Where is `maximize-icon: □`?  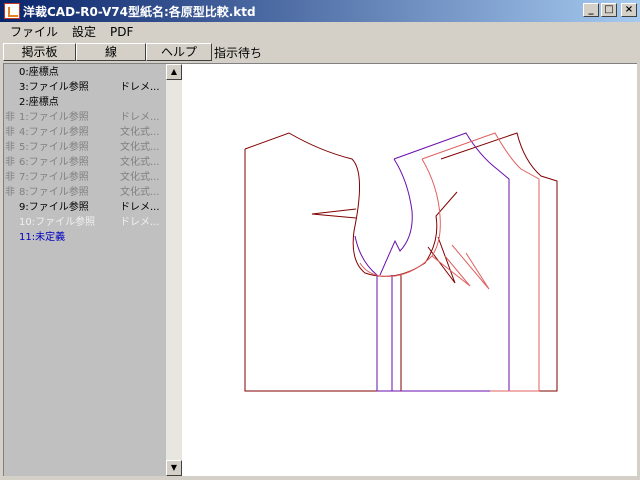
maximize-icon: □ is located at coordinates (609, 10).